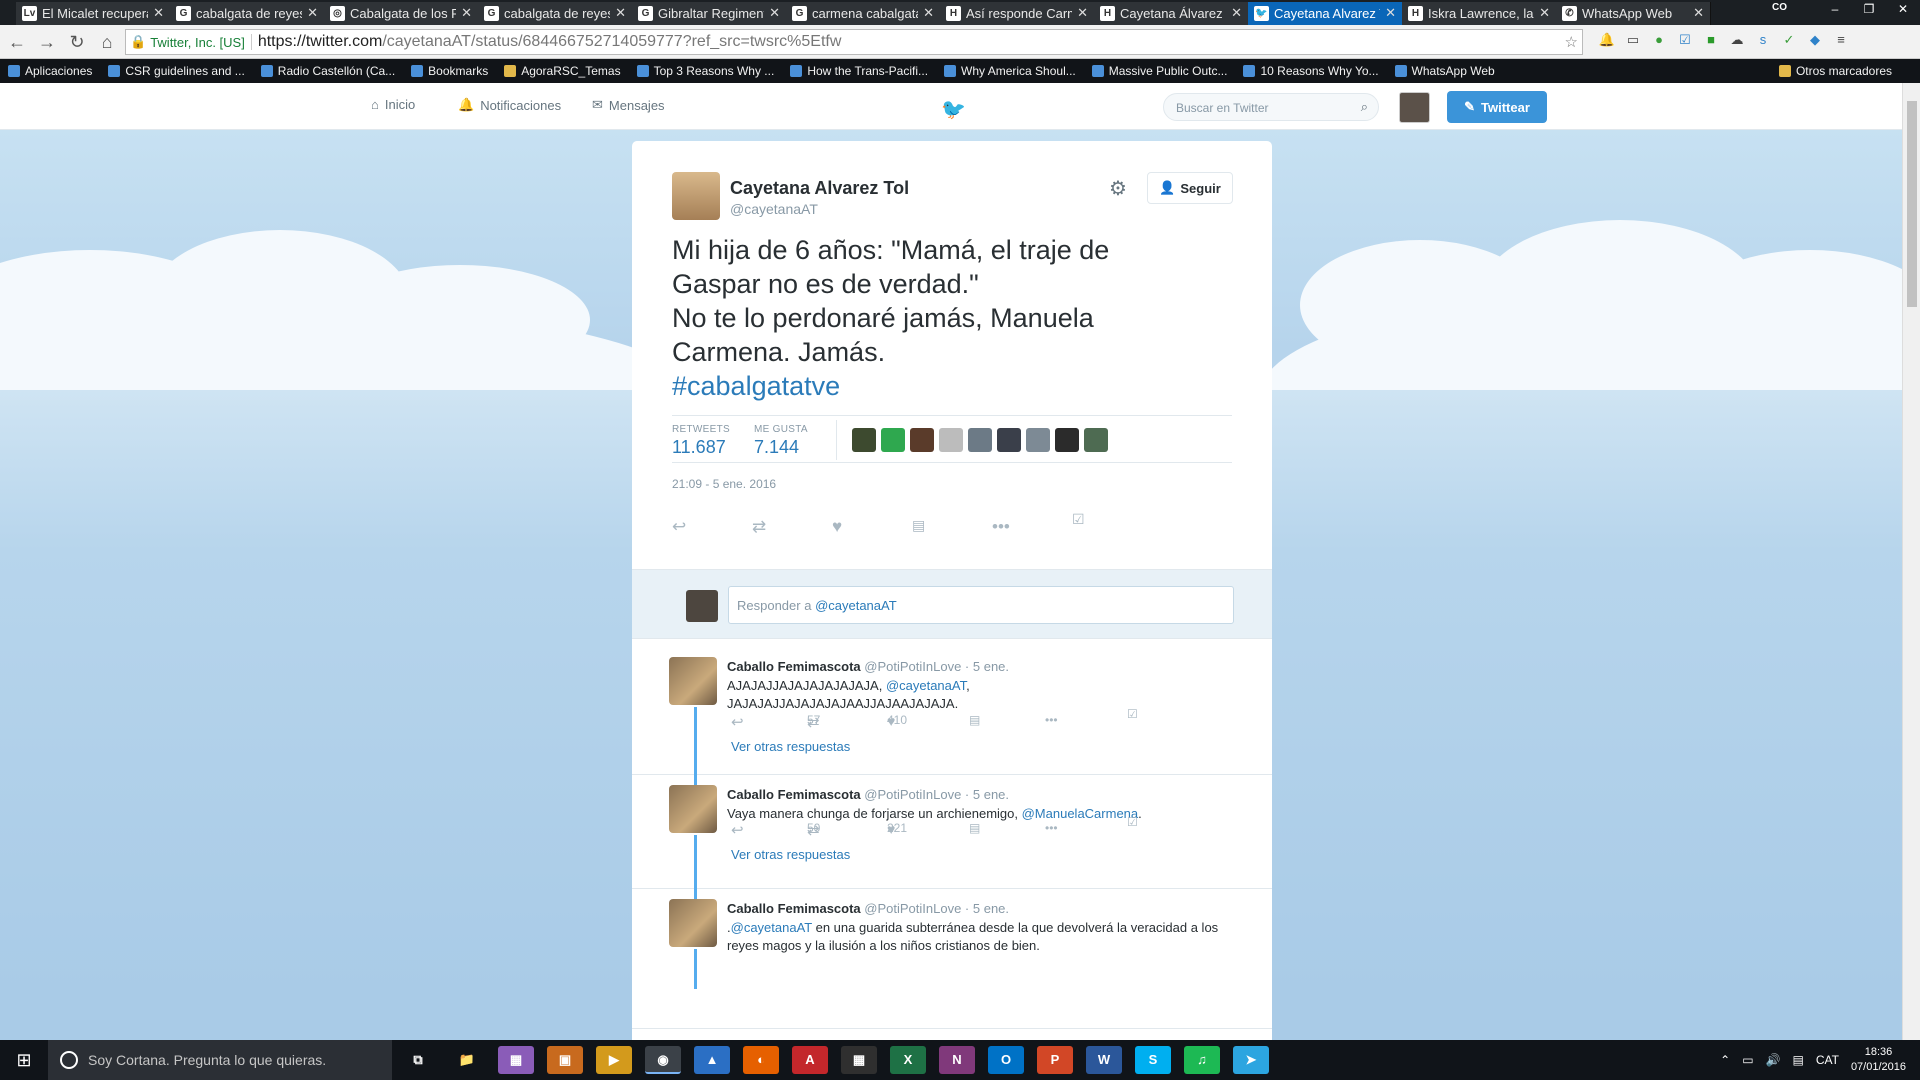 The height and width of the screenshot is (1080, 1920). I want to click on bookmark-item: WhatsApp Web, so click(1444, 71).